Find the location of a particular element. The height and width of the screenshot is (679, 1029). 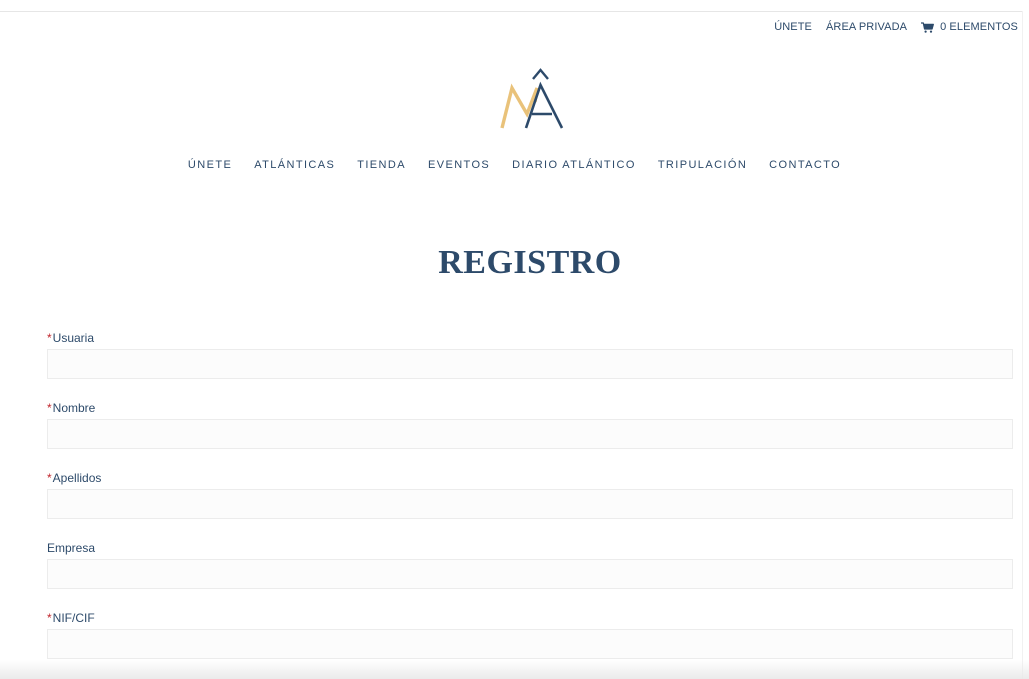

field-label-usuaria: *Usuaria is located at coordinates (530, 338).